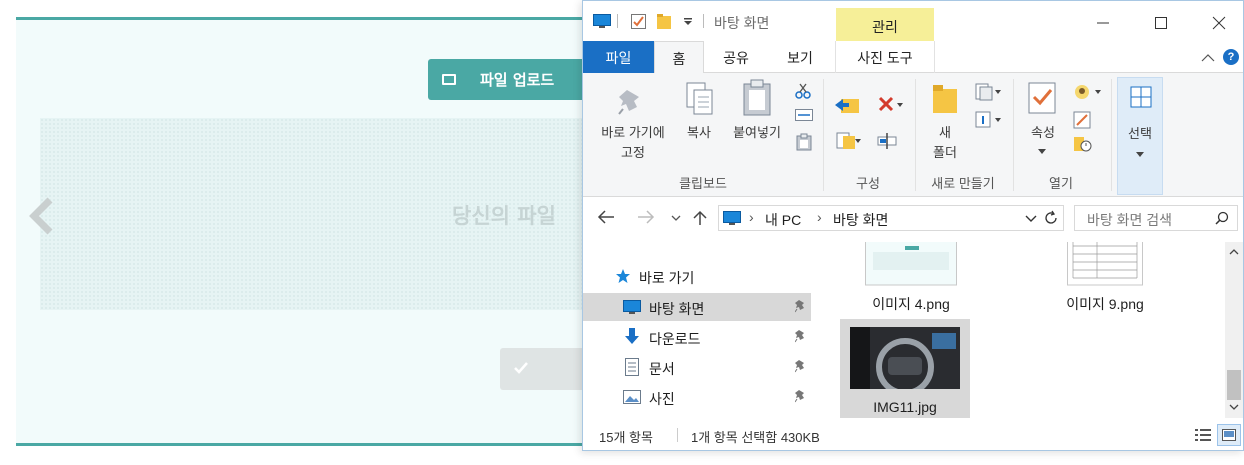 This screenshot has height=465, width=1244. What do you see at coordinates (1051, 218) in the screenshot?
I see `refresh-icon` at bounding box center [1051, 218].